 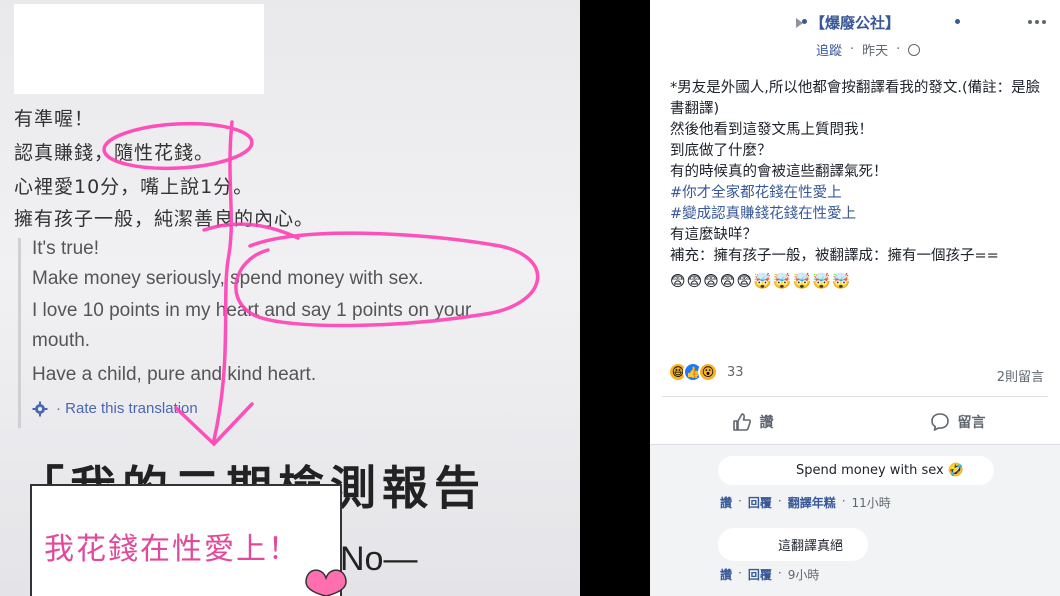 What do you see at coordinates (387, 279) in the screenshot?
I see `highlight-circle-en` at bounding box center [387, 279].